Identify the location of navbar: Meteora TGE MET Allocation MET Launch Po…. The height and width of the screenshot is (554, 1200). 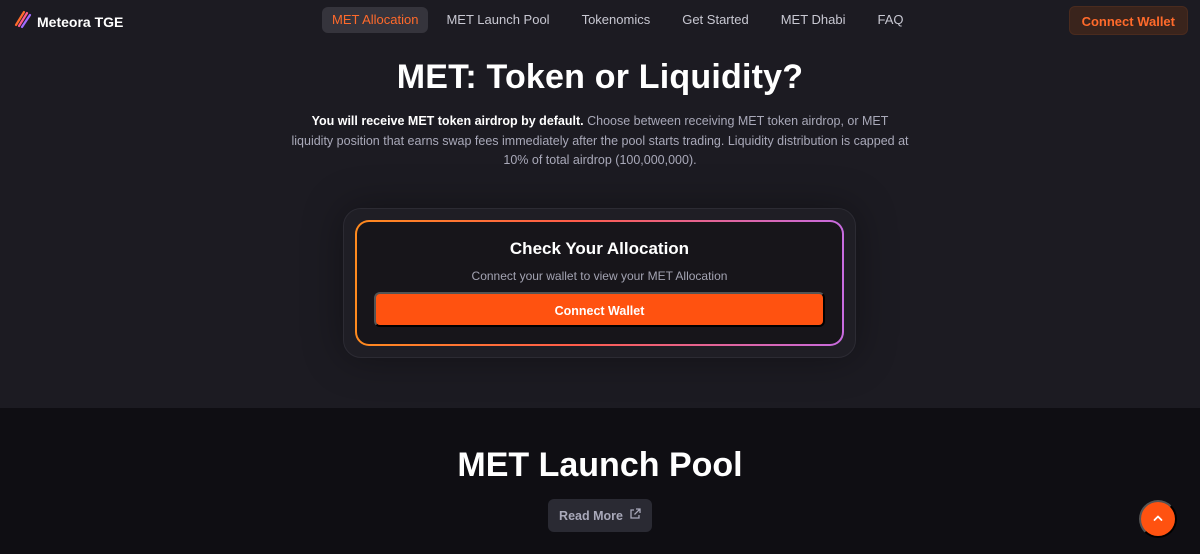
(600, 20).